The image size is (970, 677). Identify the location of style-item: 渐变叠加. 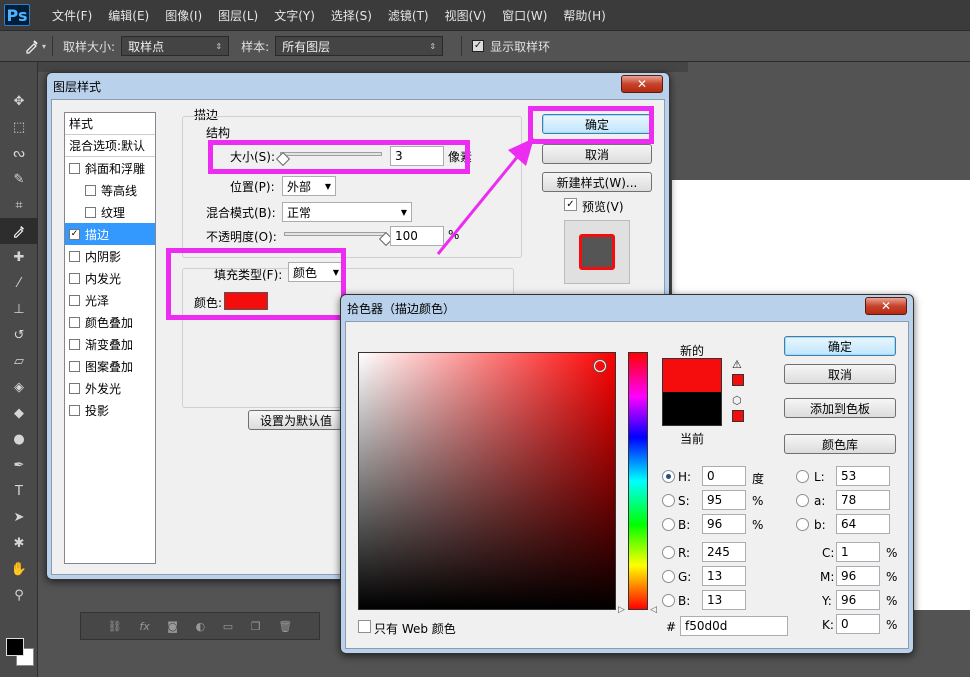
(110, 344).